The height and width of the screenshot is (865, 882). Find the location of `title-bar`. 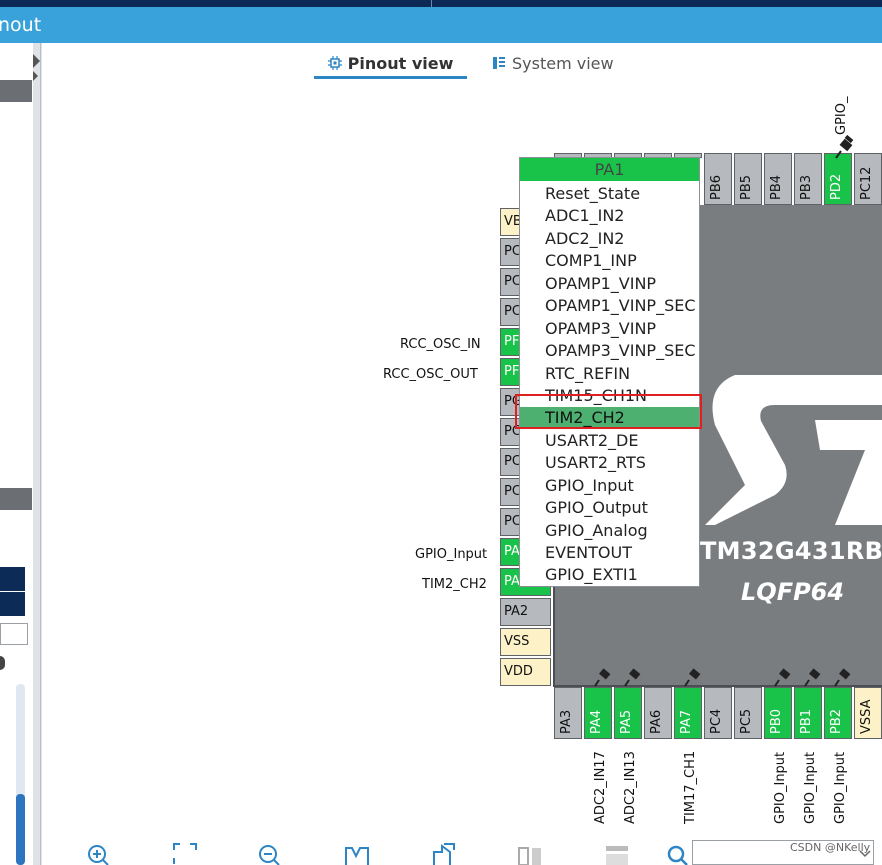

title-bar is located at coordinates (441, 3).